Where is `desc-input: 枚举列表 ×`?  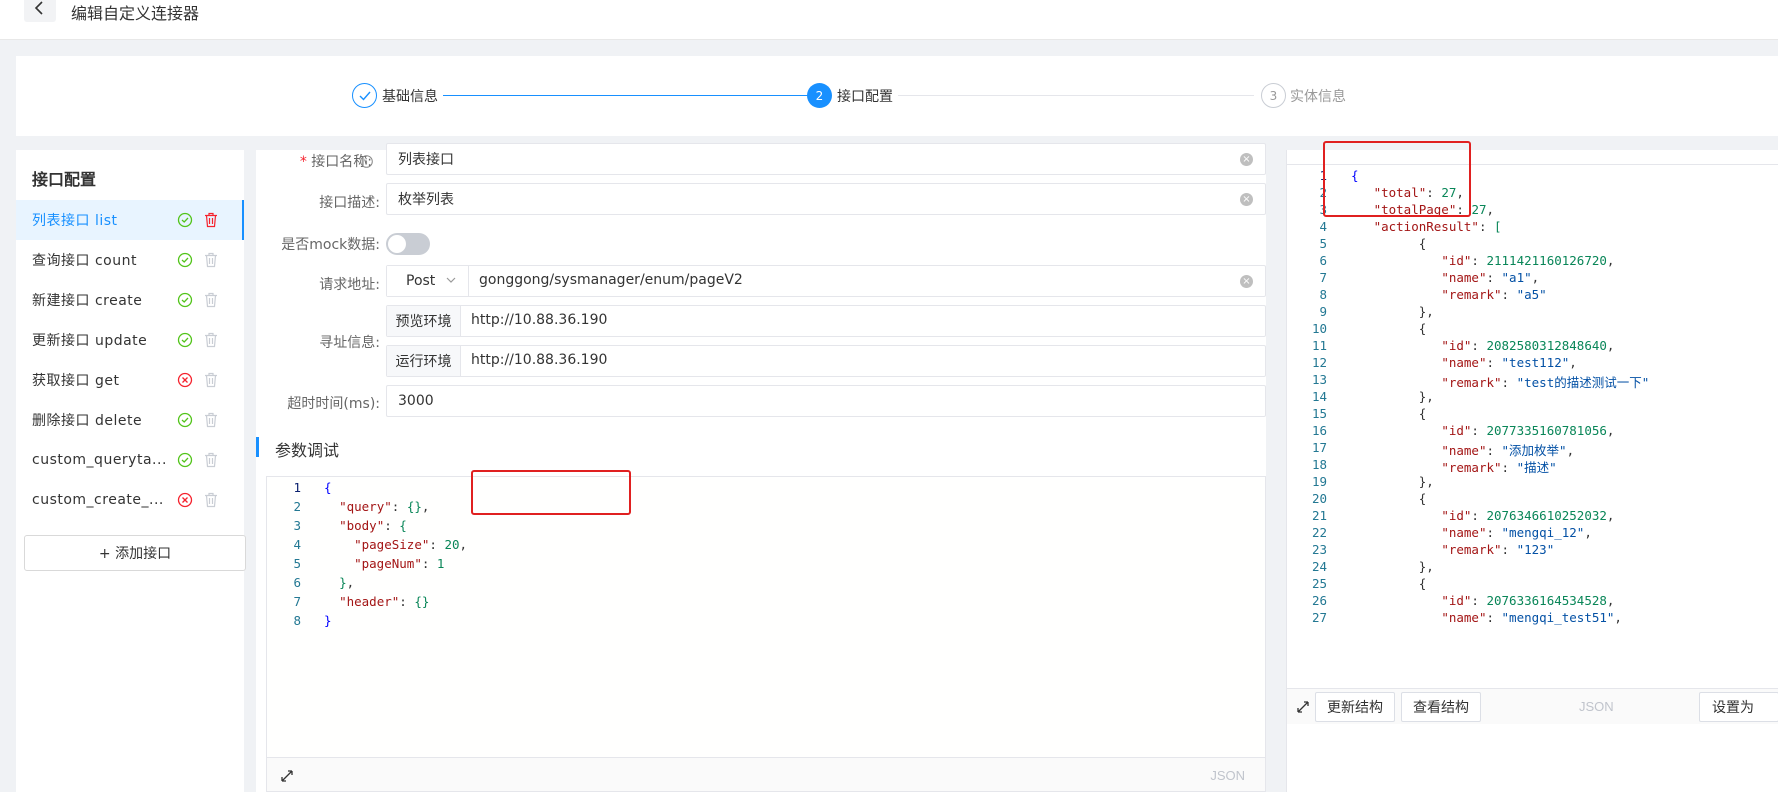 desc-input: 枚举列表 × is located at coordinates (826, 199).